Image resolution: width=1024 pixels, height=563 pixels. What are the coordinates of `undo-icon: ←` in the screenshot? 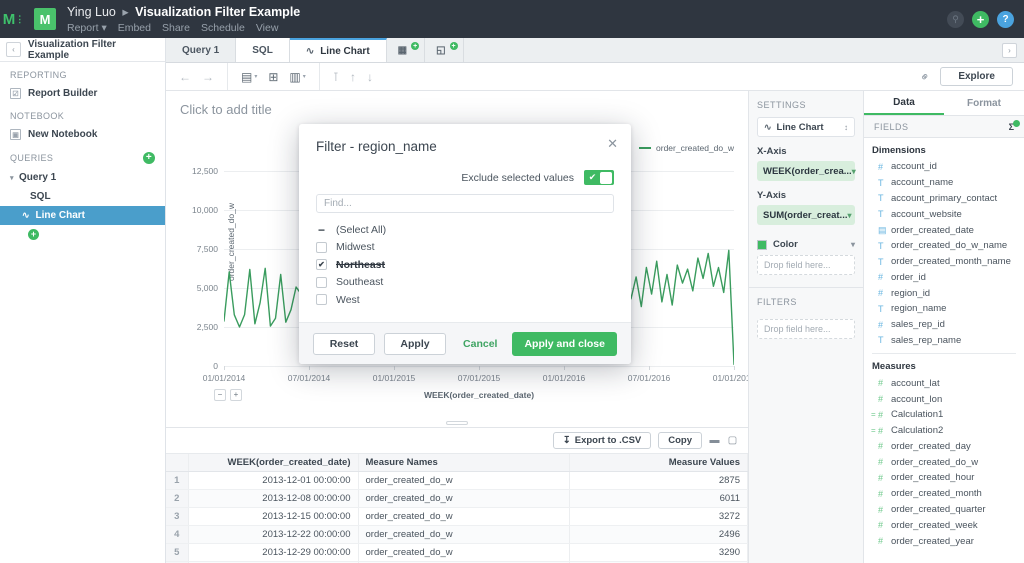 It's located at (185, 77).